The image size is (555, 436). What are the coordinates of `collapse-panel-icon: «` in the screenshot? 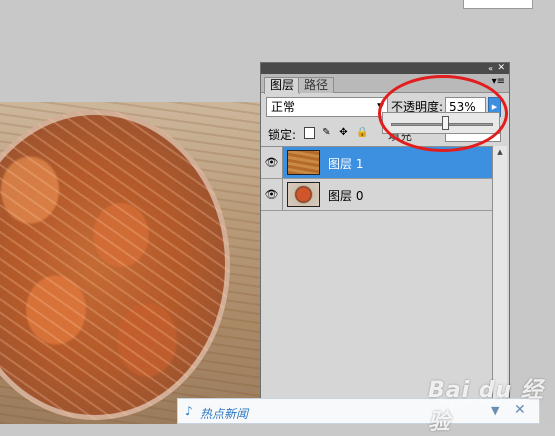 It's located at (490, 68).